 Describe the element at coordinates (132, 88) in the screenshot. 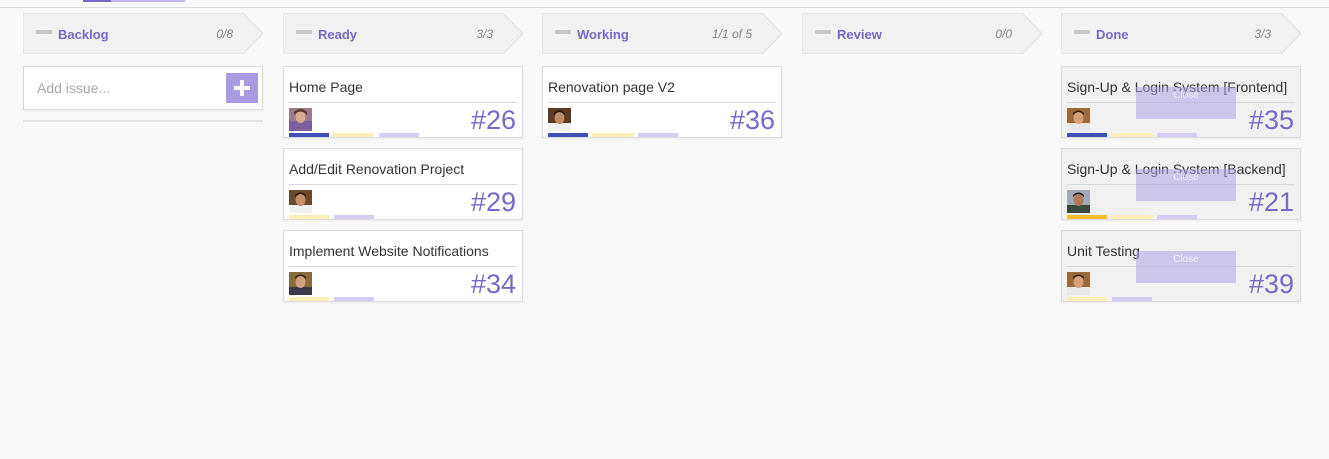

I see `add-issue-input` at that location.